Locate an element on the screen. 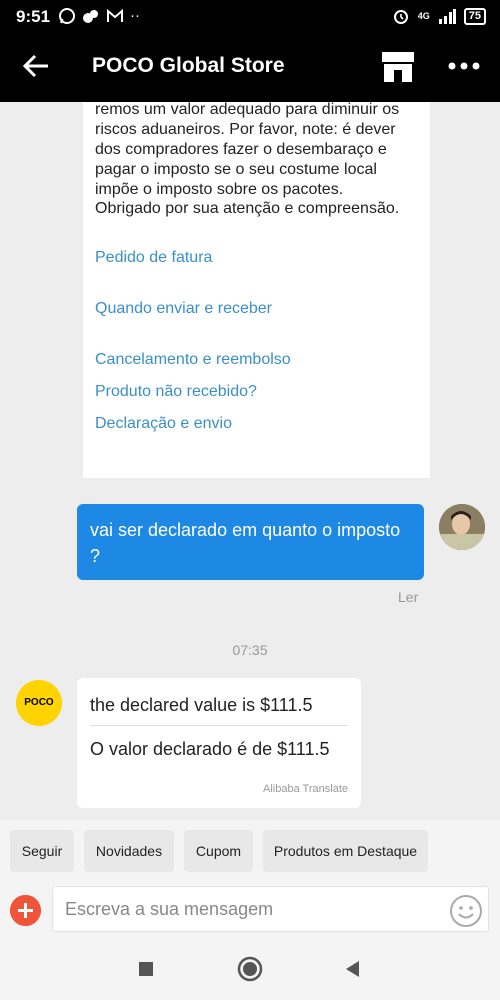 The image size is (500, 1000). more-notifications-icon: ·· is located at coordinates (135, 15).